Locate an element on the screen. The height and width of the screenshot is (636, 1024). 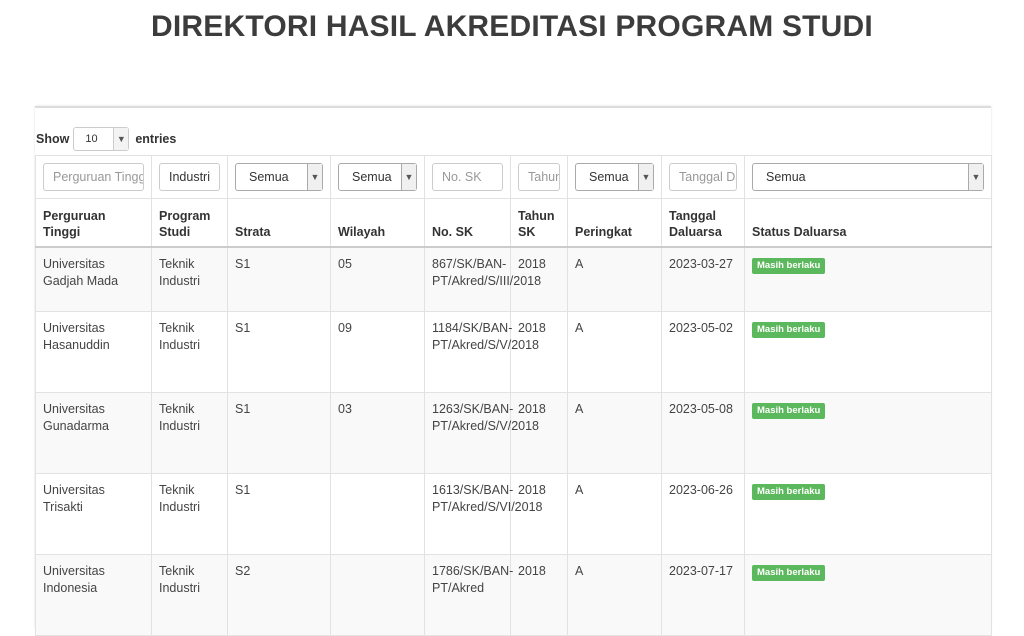
cell-no-sk: 1184/SK/BAN-PT/Akred/S/V/2018 is located at coordinates (481, 352).